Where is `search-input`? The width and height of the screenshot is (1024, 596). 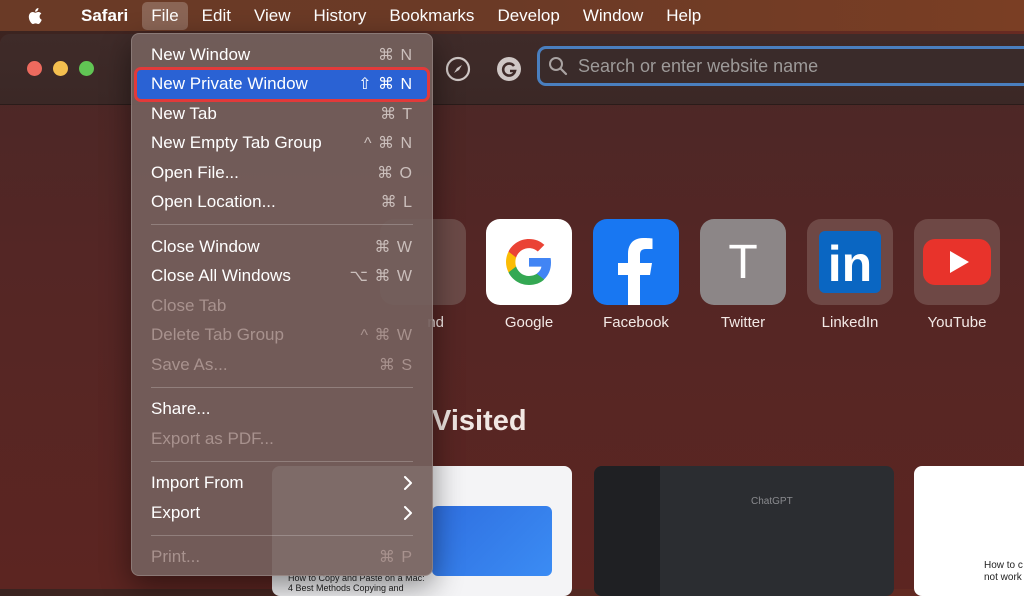
search-input is located at coordinates (793, 66).